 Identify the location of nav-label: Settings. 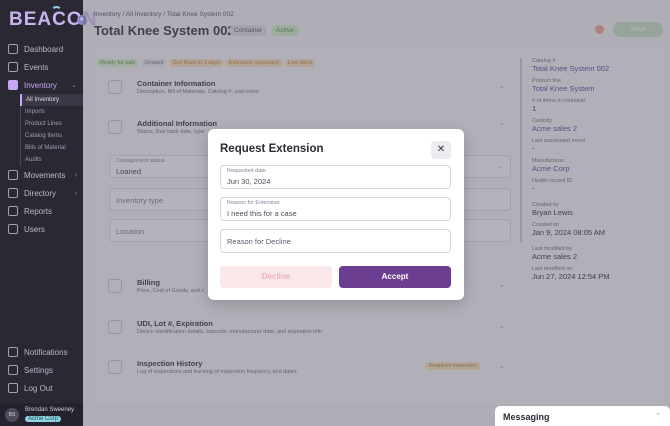
(38, 370).